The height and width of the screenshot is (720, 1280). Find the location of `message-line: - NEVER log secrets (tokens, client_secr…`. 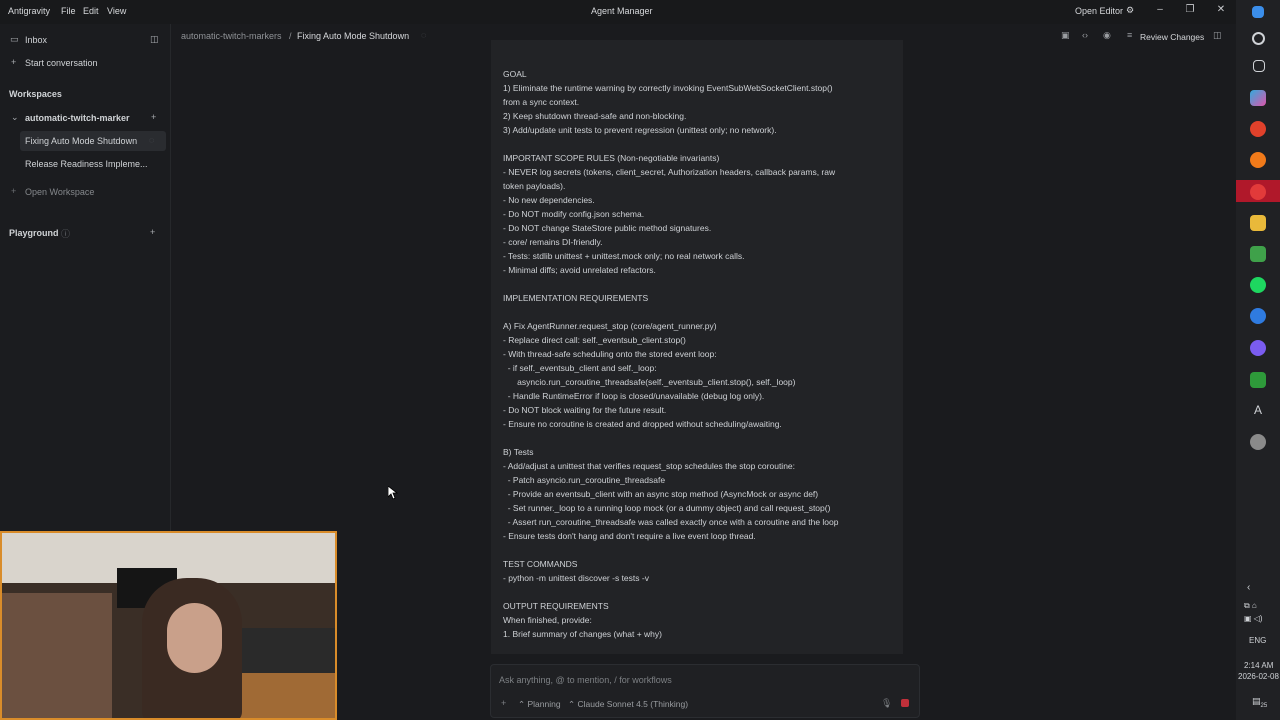

message-line: - NEVER log secrets (tokens, client_secr… is located at coordinates (669, 172).